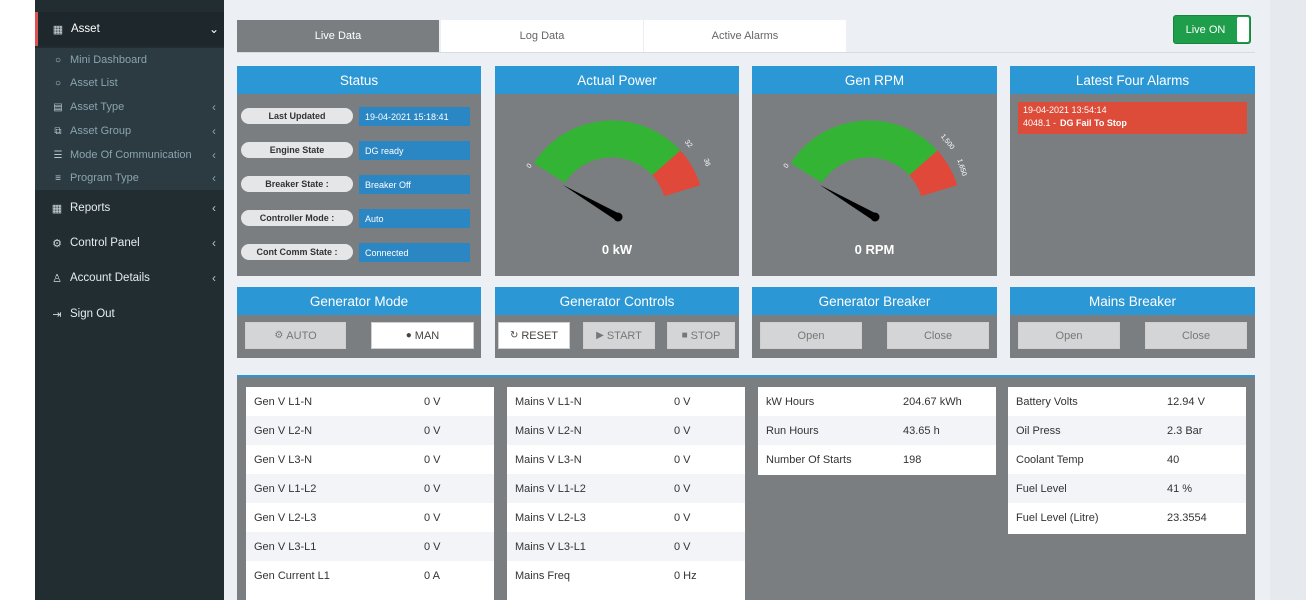 The height and width of the screenshot is (600, 1306). What do you see at coordinates (617, 301) in the screenshot?
I see `generator-controls-title: Generator Controls` at bounding box center [617, 301].